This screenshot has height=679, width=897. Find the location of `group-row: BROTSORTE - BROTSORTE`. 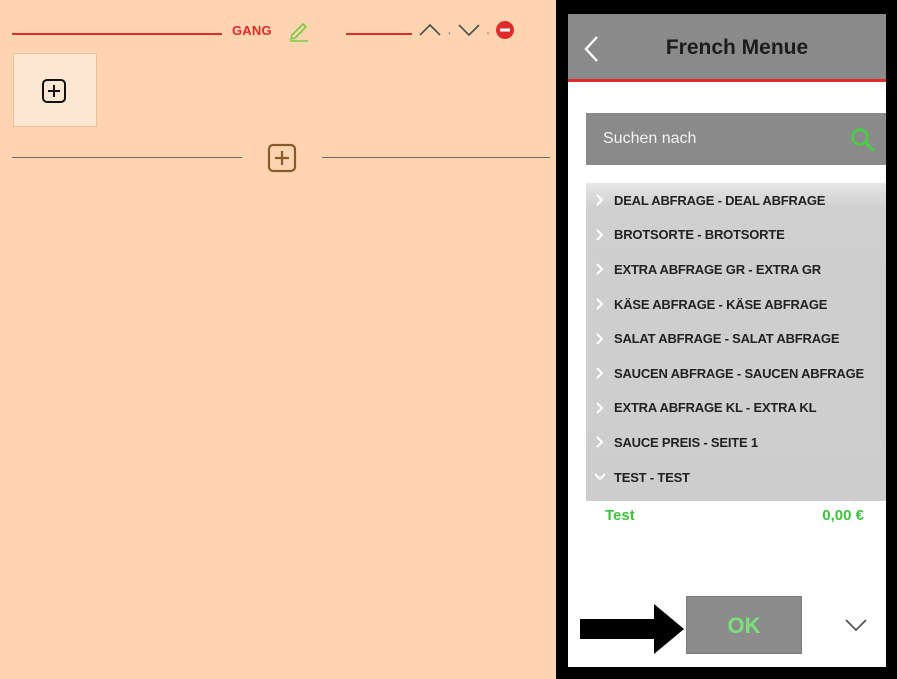

group-row: BROTSORTE - BROTSORTE is located at coordinates (736, 235).